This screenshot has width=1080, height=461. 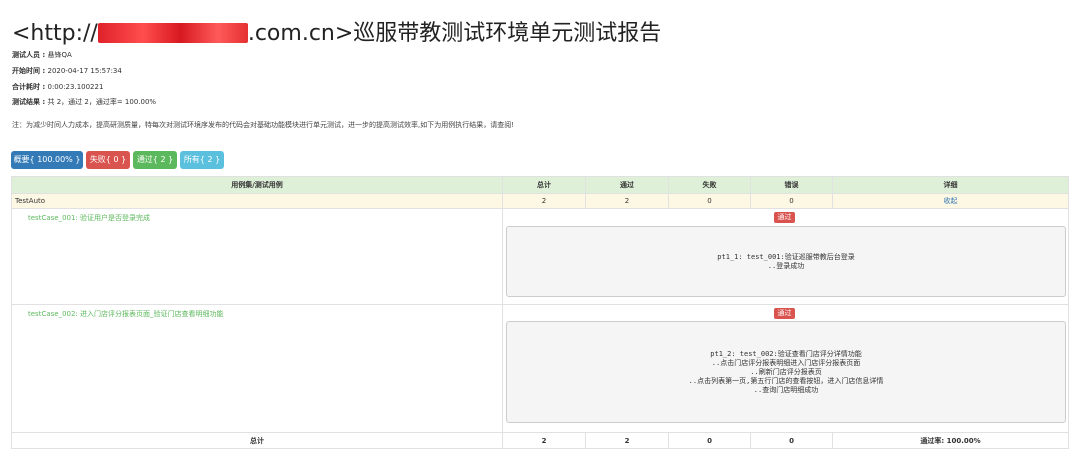 What do you see at coordinates (544, 441) in the screenshot?
I see `footer-total: 2` at bounding box center [544, 441].